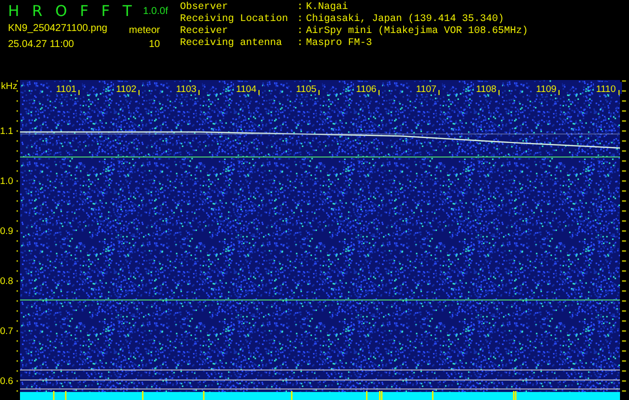 The height and width of the screenshot is (400, 629). What do you see at coordinates (606, 89) in the screenshot?
I see `time-label: 1110` at bounding box center [606, 89].